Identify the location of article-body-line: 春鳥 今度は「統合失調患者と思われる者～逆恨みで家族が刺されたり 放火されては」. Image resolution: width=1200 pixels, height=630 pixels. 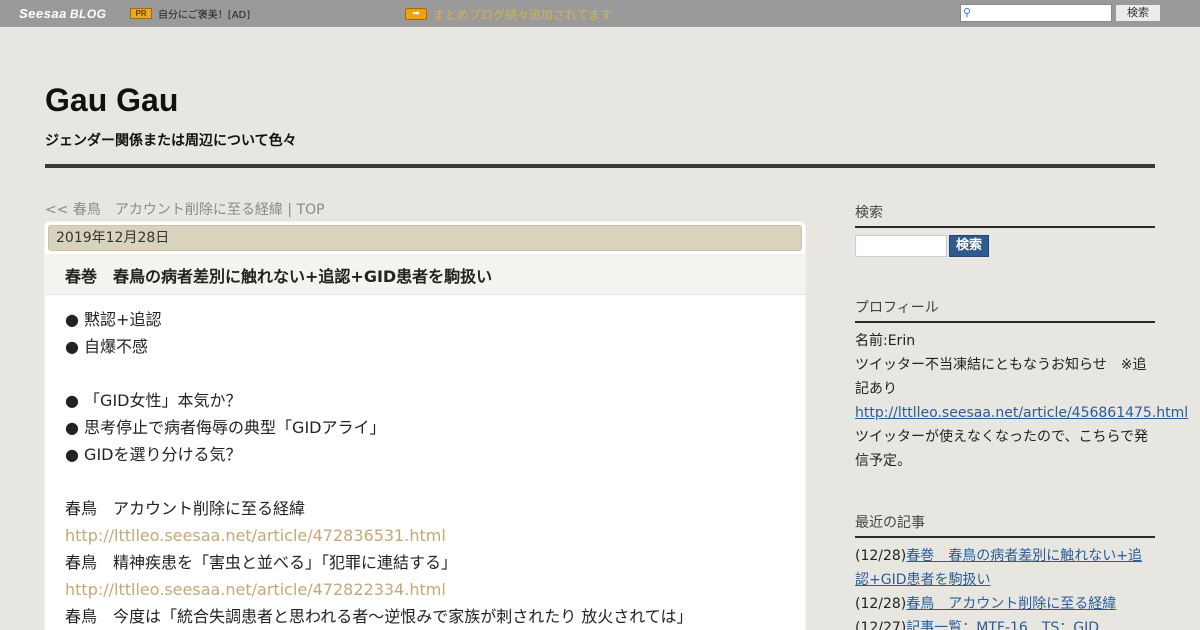
(379, 616).